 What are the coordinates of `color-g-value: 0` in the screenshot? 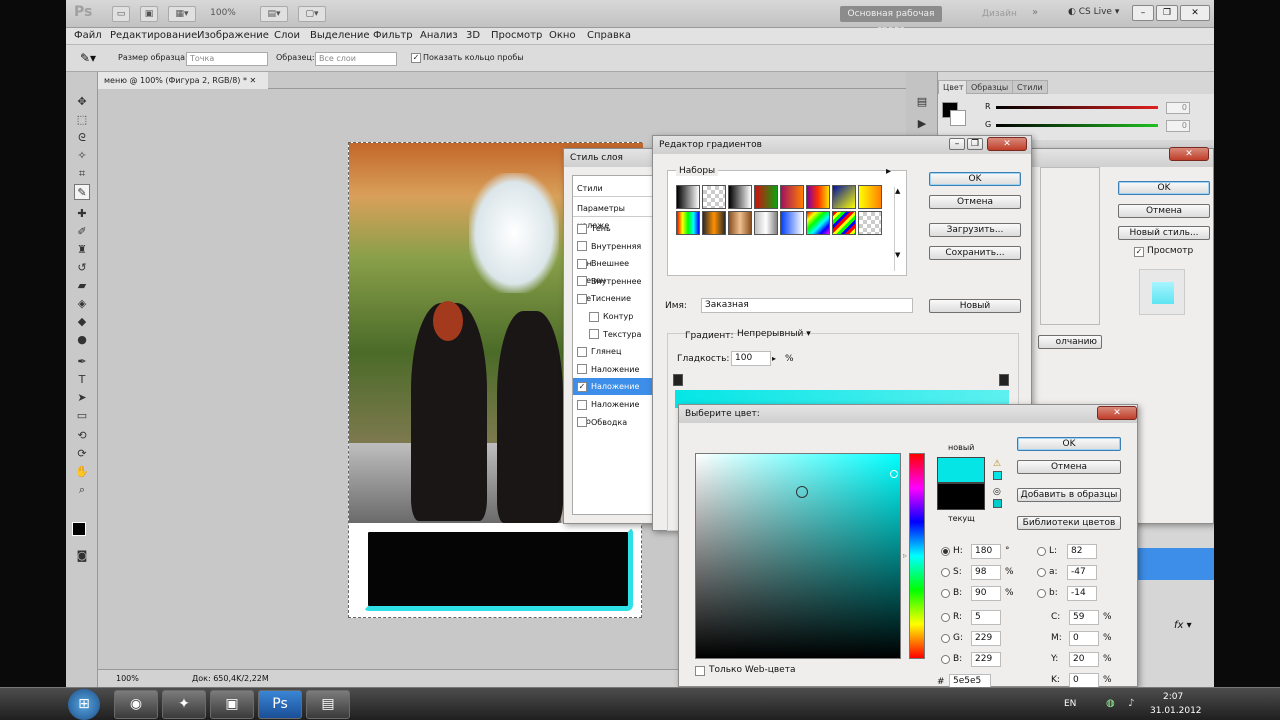 It's located at (1178, 126).